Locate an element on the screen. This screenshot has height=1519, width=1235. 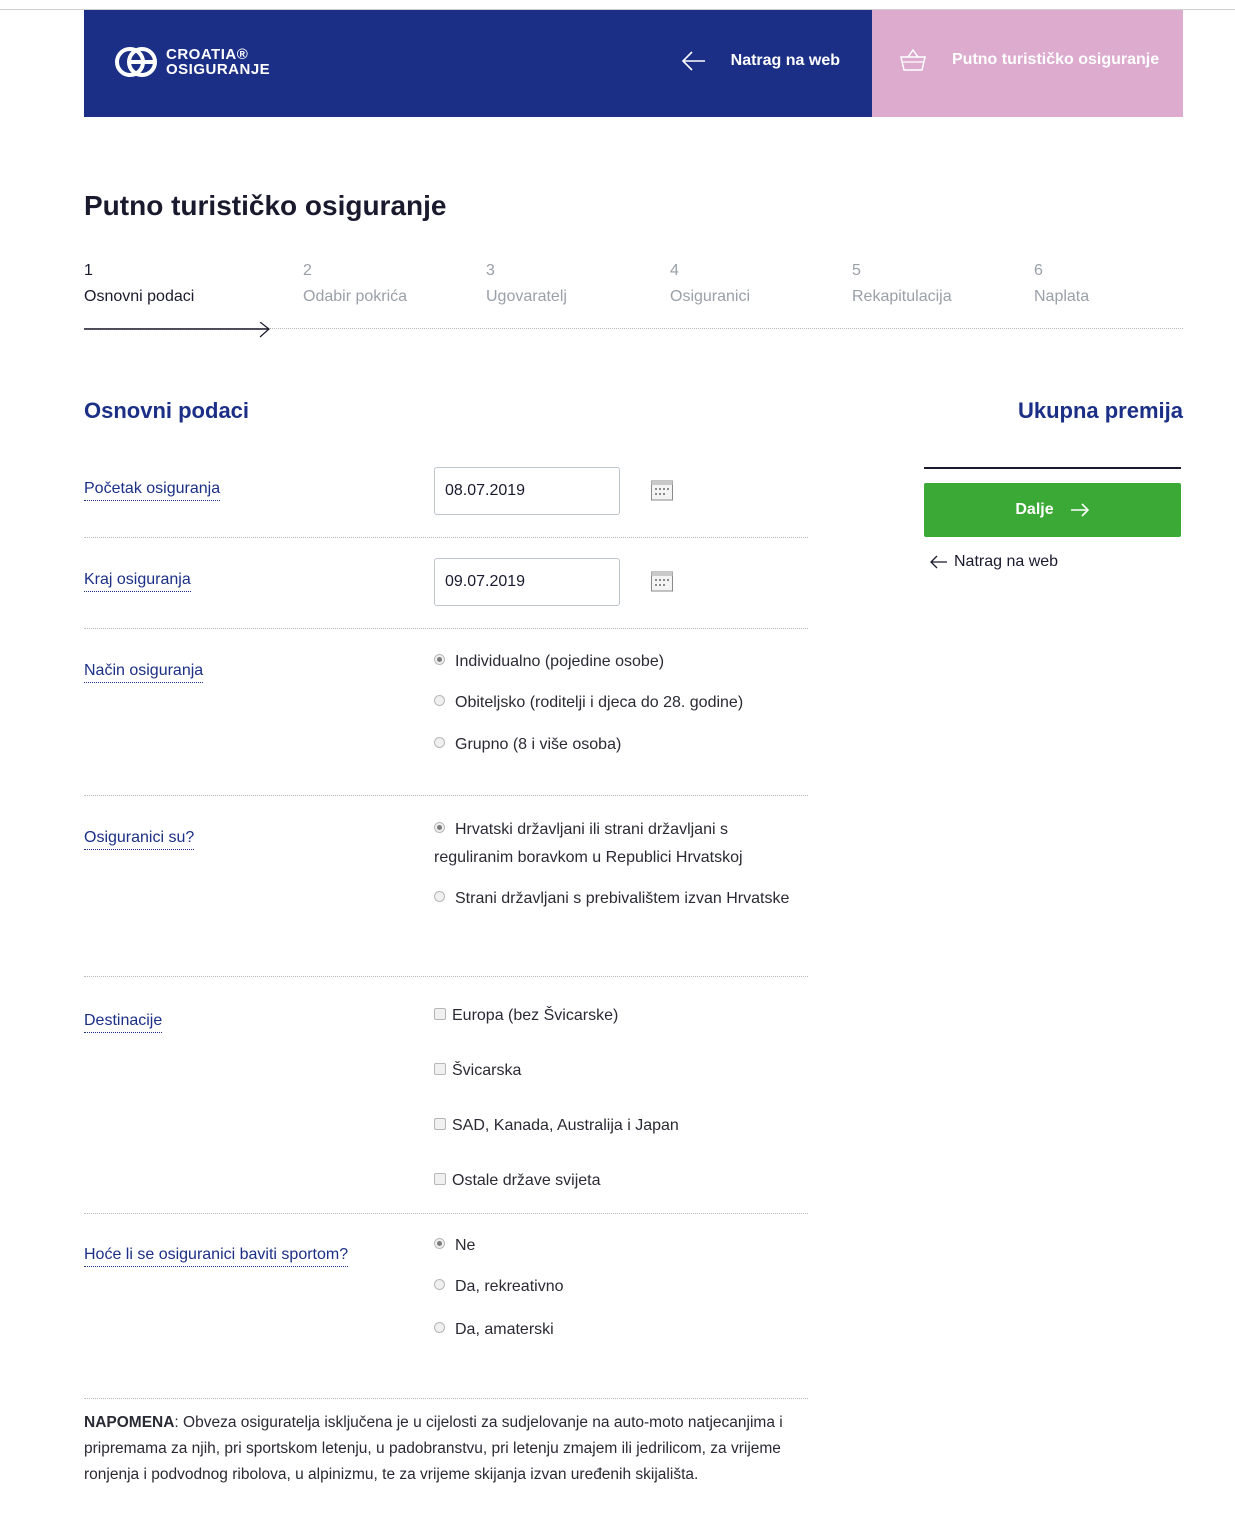
logo-icon is located at coordinates (136, 62).